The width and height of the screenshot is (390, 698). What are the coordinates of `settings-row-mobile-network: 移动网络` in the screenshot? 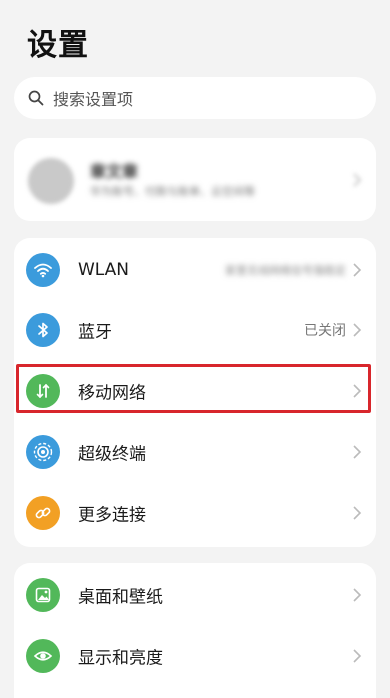 It's located at (195, 391).